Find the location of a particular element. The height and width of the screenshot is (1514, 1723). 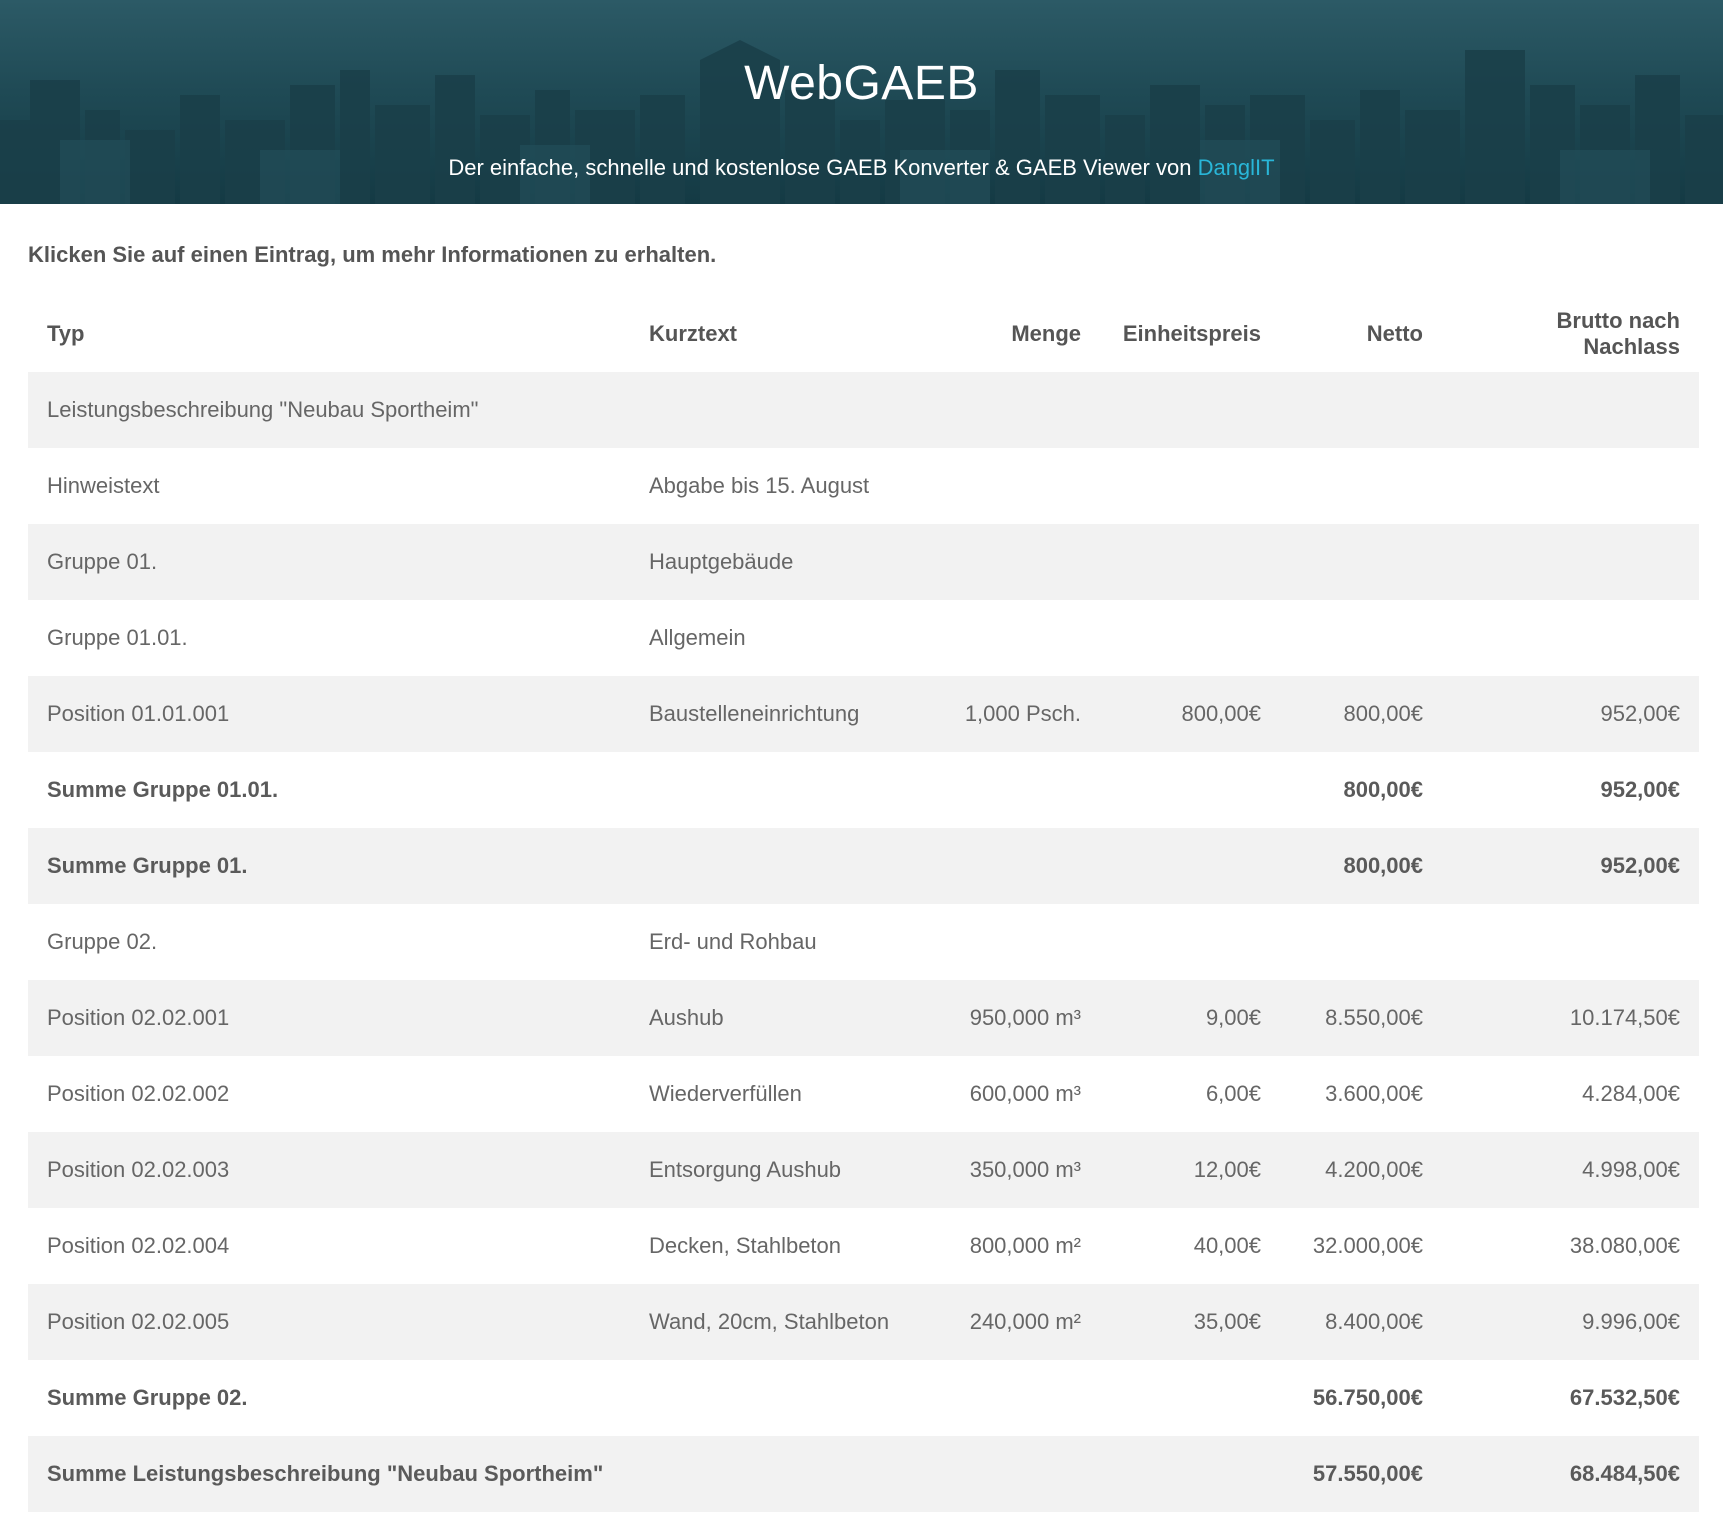

cell-typ: Position 02.02.001 is located at coordinates (329, 1018).